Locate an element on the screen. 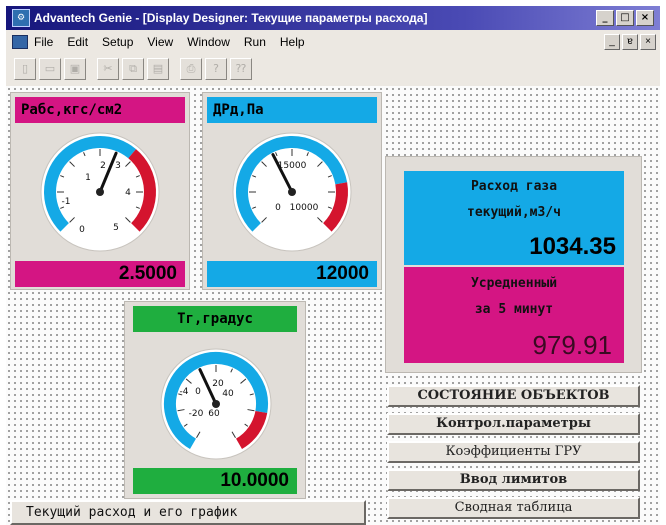 The height and width of the screenshot is (525, 666). pressure-gauge-title: Рабс,кгс/см2 is located at coordinates (100, 110).